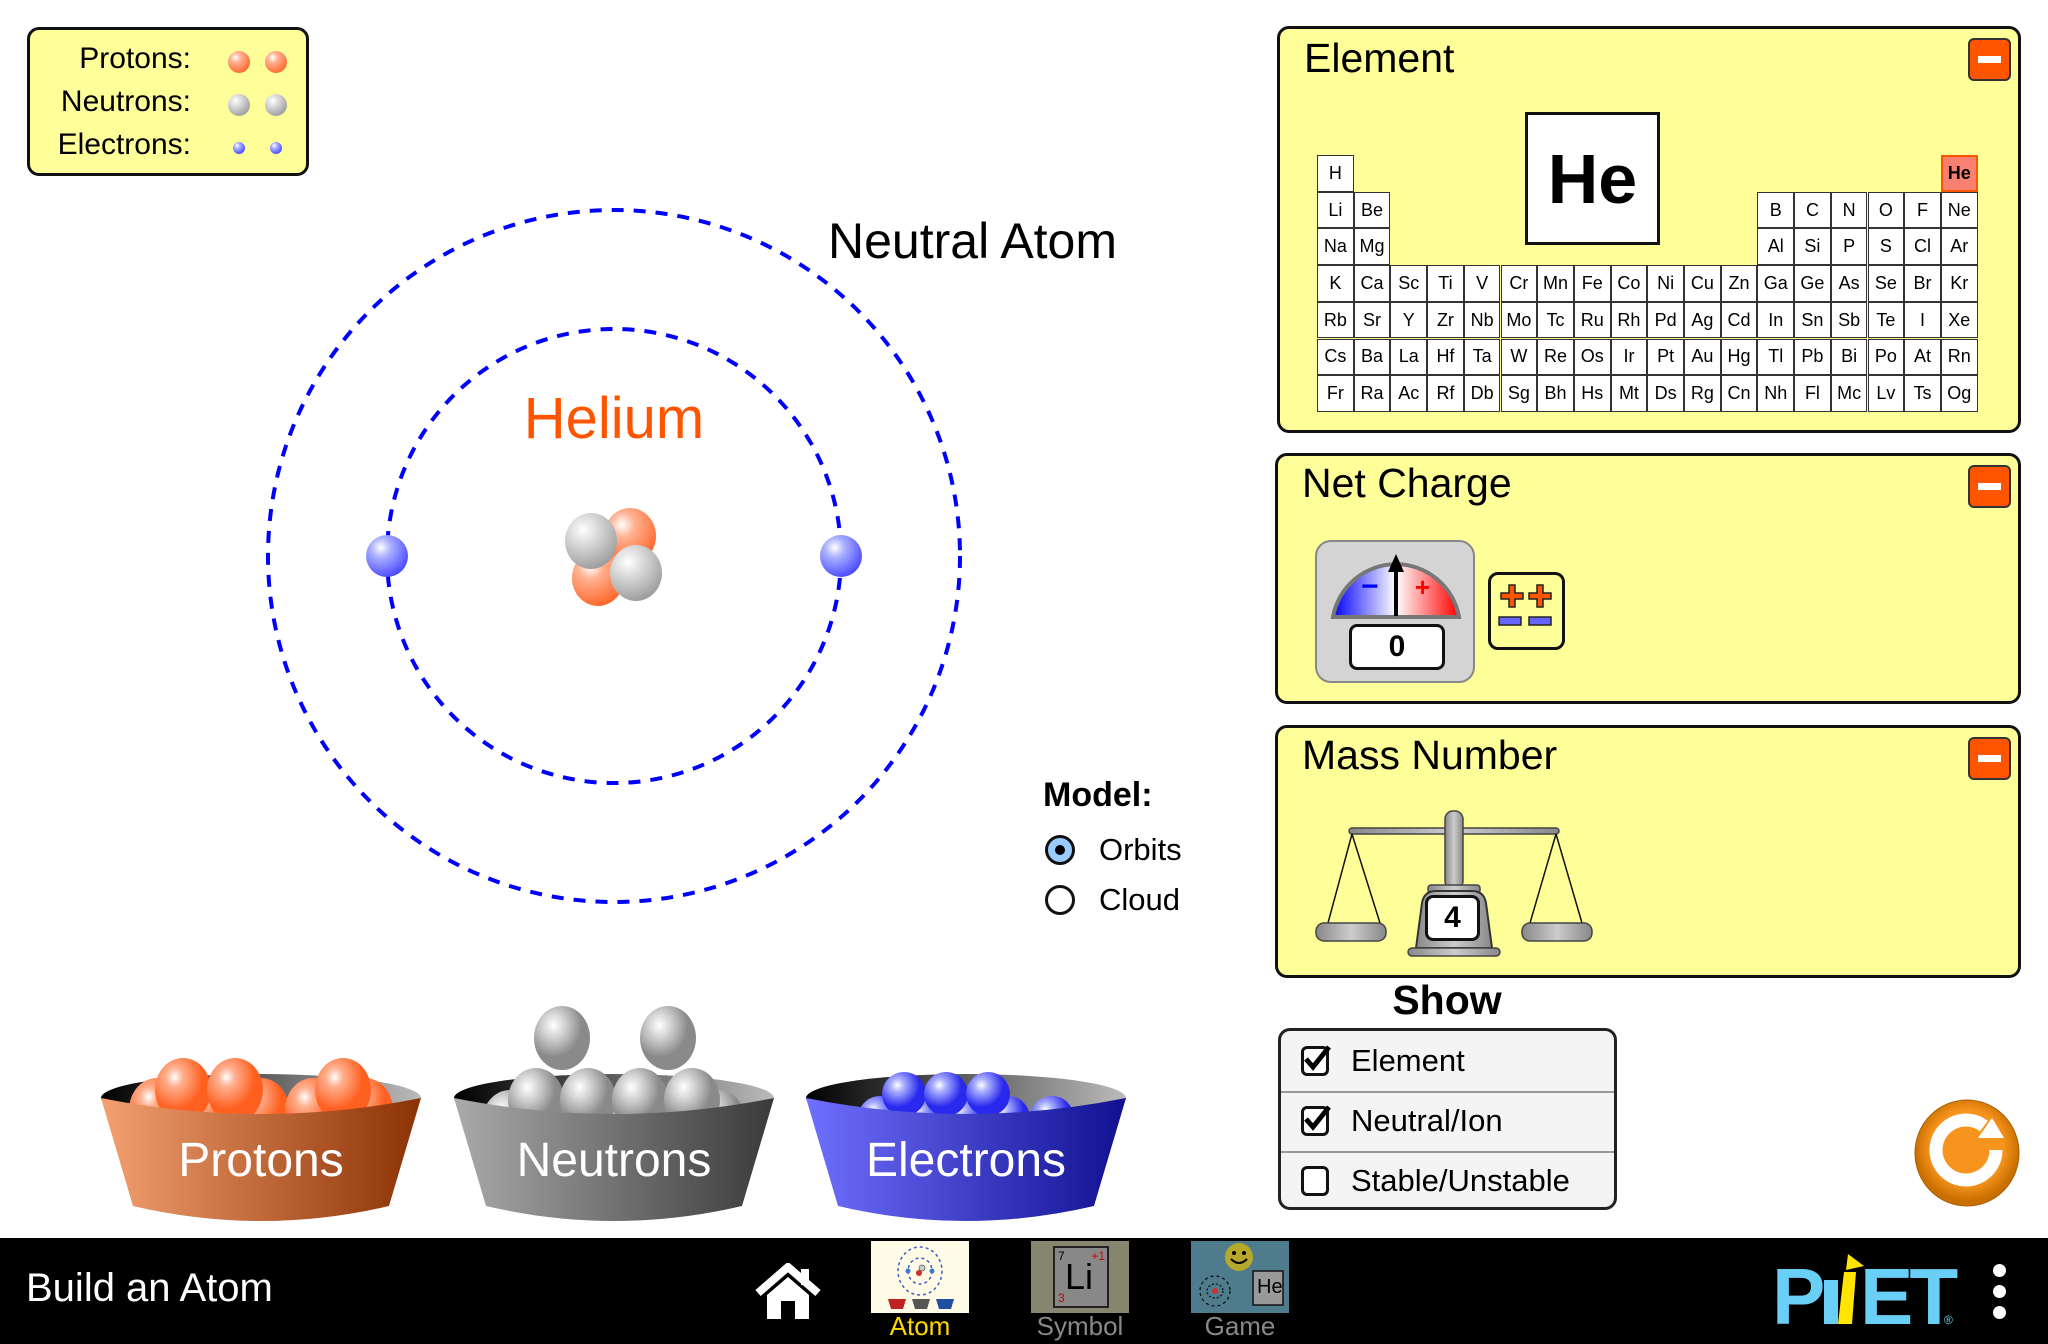 The height and width of the screenshot is (1344, 2048). Describe the element at coordinates (1922, 210) in the screenshot. I see `periodic-cell-f: F` at that location.